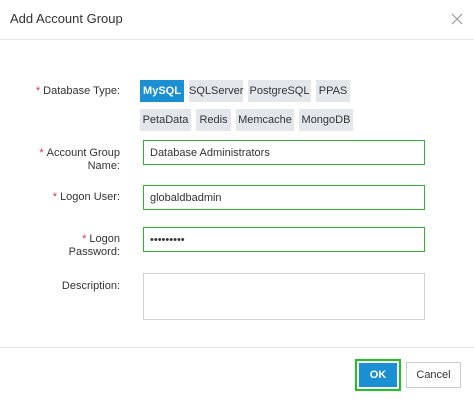 The image size is (474, 402). What do you see at coordinates (216, 91) in the screenshot?
I see `db-type-option-sqlserver: SQLServer` at bounding box center [216, 91].